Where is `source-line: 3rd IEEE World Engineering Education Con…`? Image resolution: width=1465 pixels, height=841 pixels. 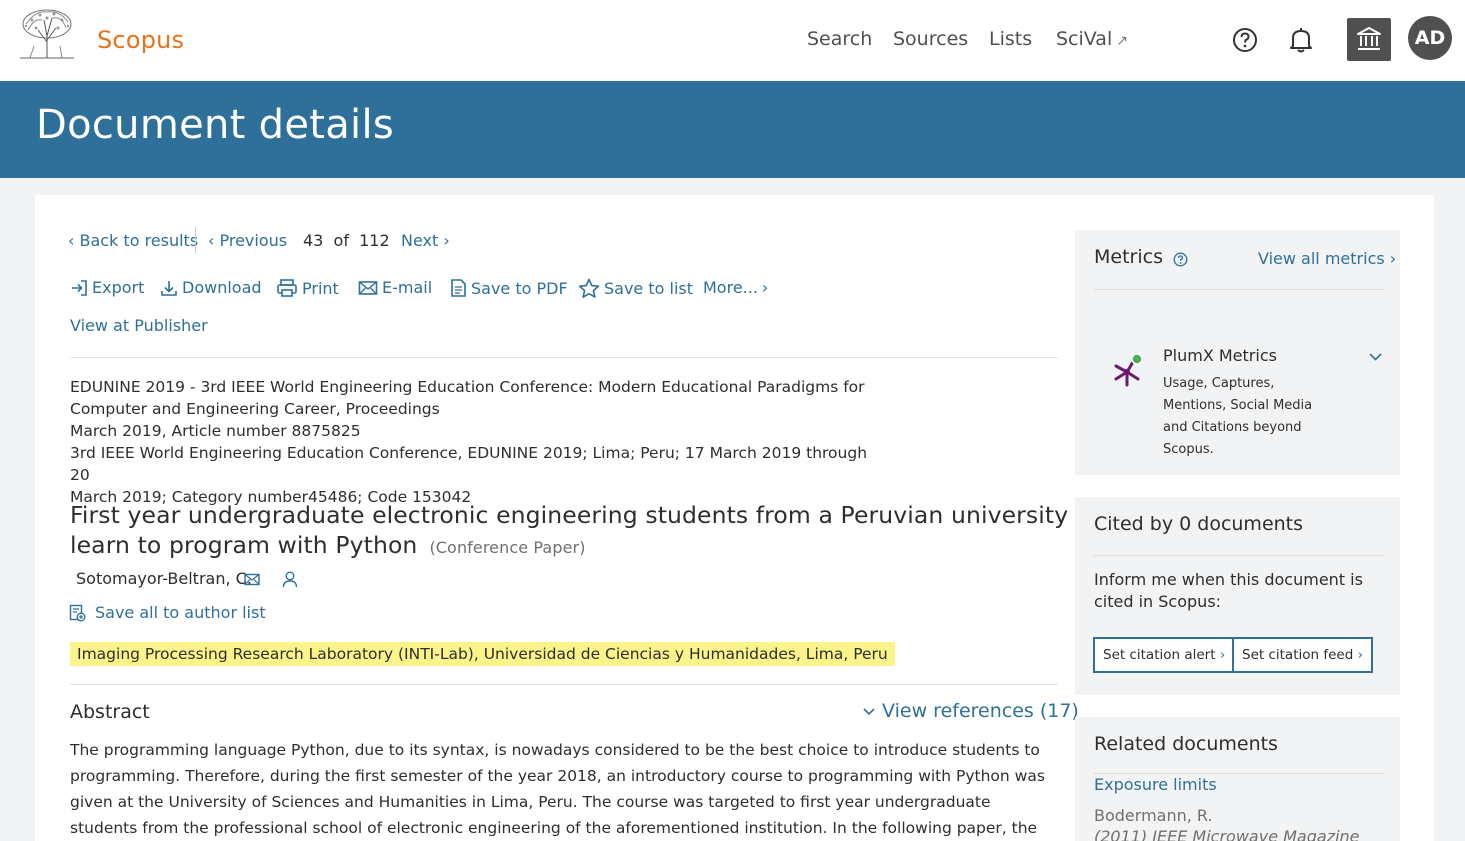
source-line: 3rd IEEE World Engineering Education Con… is located at coordinates (469, 464).